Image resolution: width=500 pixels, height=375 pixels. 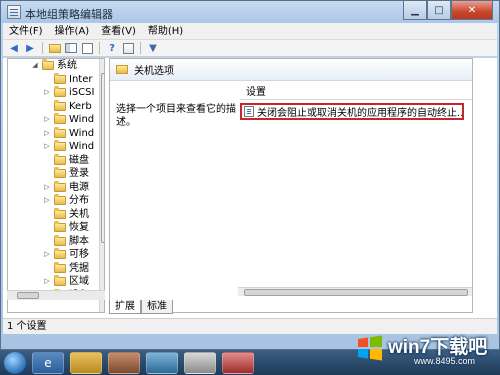 What do you see at coordinates (79, 227) in the screenshot?
I see `tree-item-label: 恢复` at bounding box center [79, 227].